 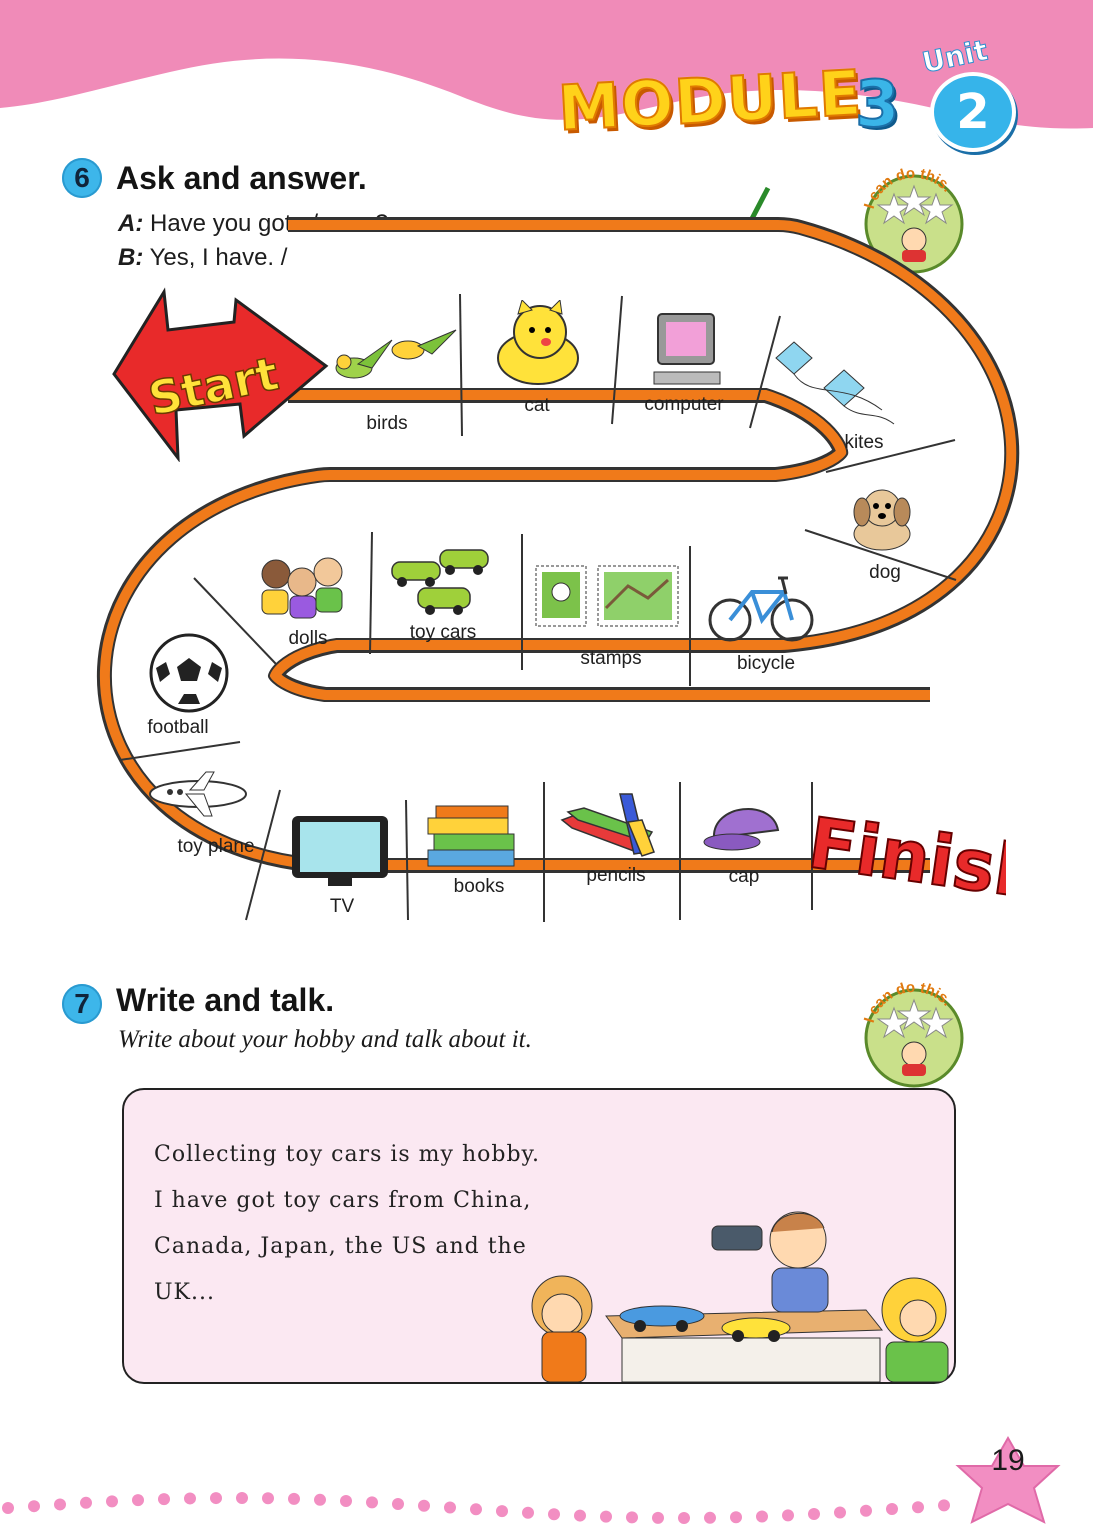 I want to click on cell-label-dolls: dolls, so click(x=308, y=638).